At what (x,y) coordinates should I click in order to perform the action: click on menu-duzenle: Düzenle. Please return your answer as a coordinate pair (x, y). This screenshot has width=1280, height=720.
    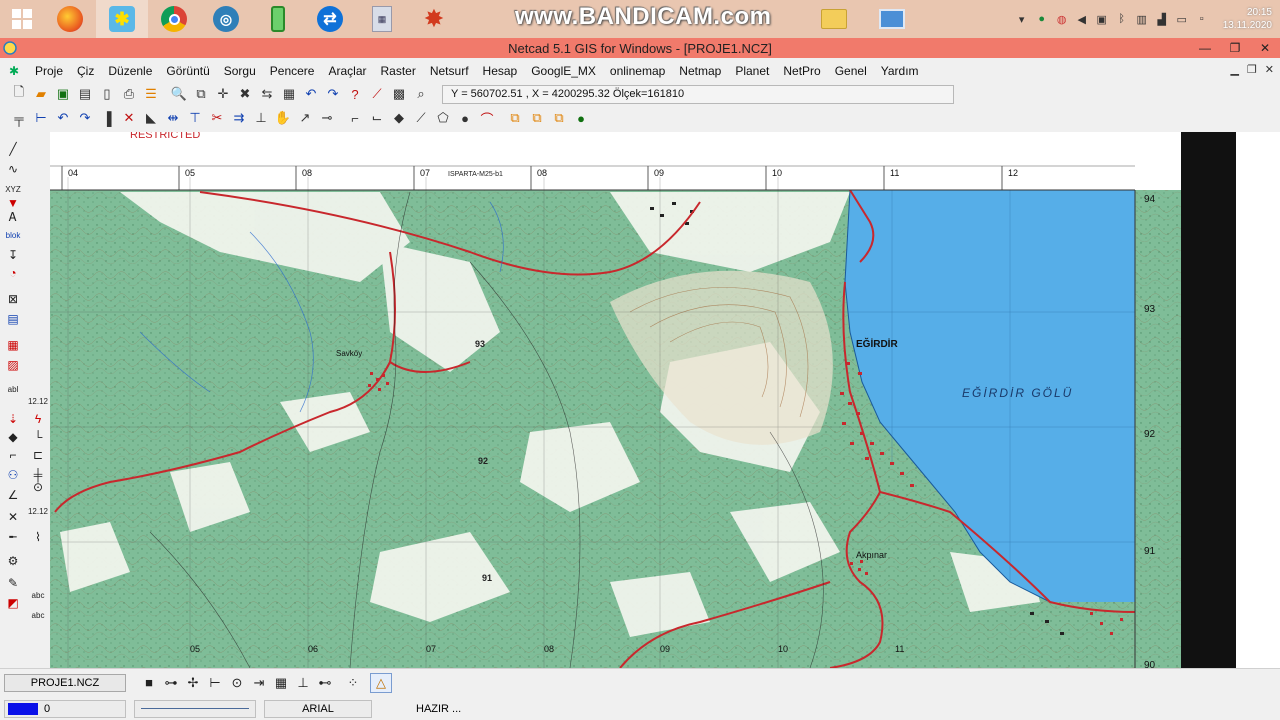
    Looking at the image, I should click on (130, 71).